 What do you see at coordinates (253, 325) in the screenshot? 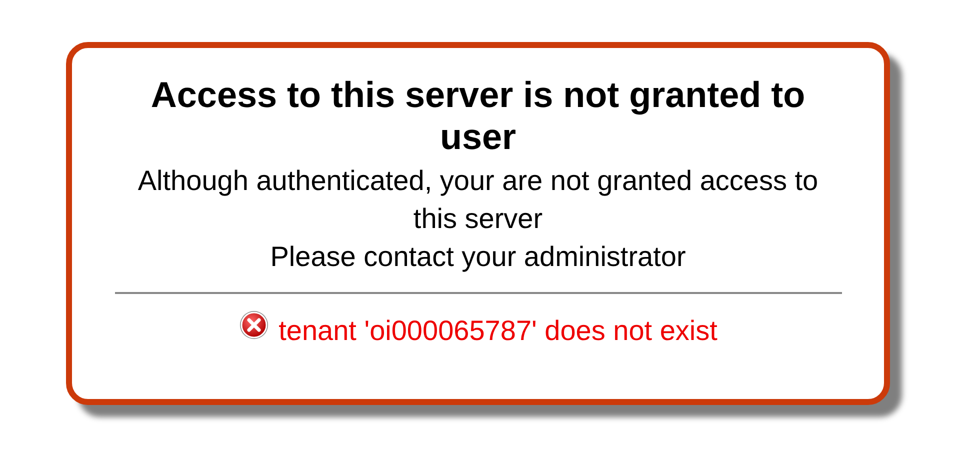
I see `error-icon` at bounding box center [253, 325].